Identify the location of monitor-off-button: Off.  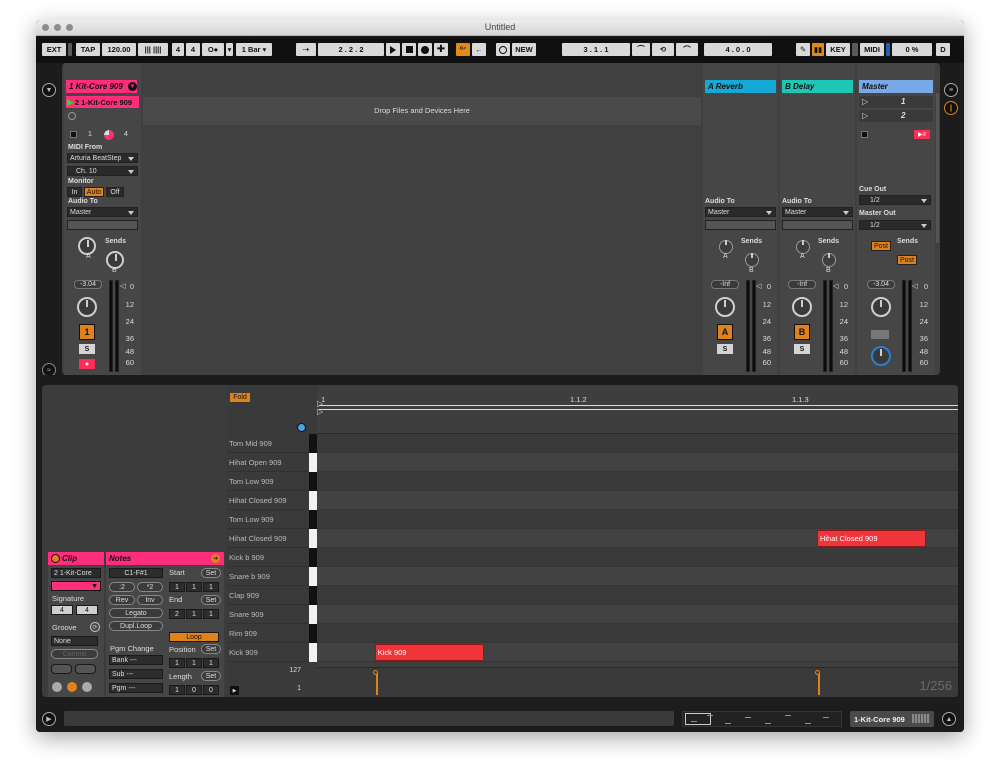
(115, 192).